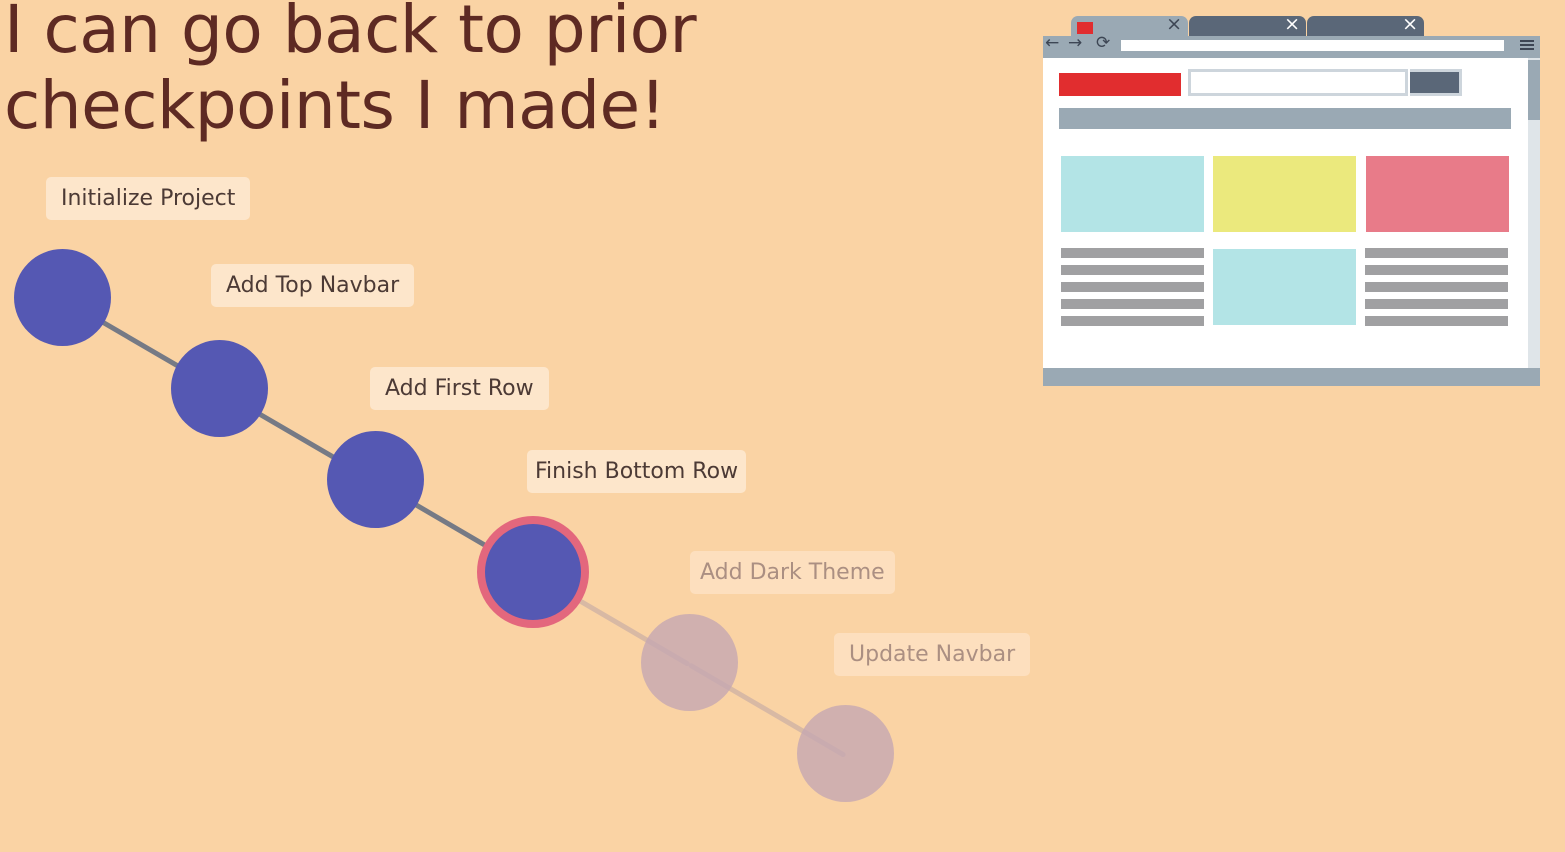 Image resolution: width=1565 pixels, height=852 pixels. Describe the element at coordinates (1437, 194) in the screenshot. I see `content-block-pink` at that location.